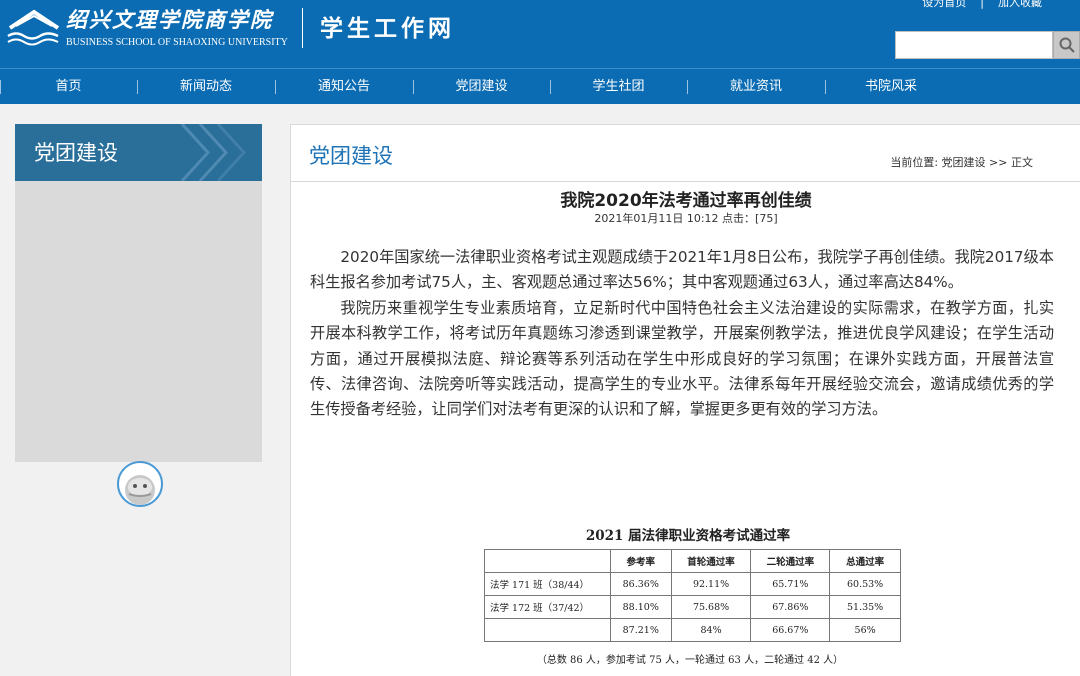 The width and height of the screenshot is (1080, 676). I want to click on nav-item-party-league: 党团建设, so click(481, 86).